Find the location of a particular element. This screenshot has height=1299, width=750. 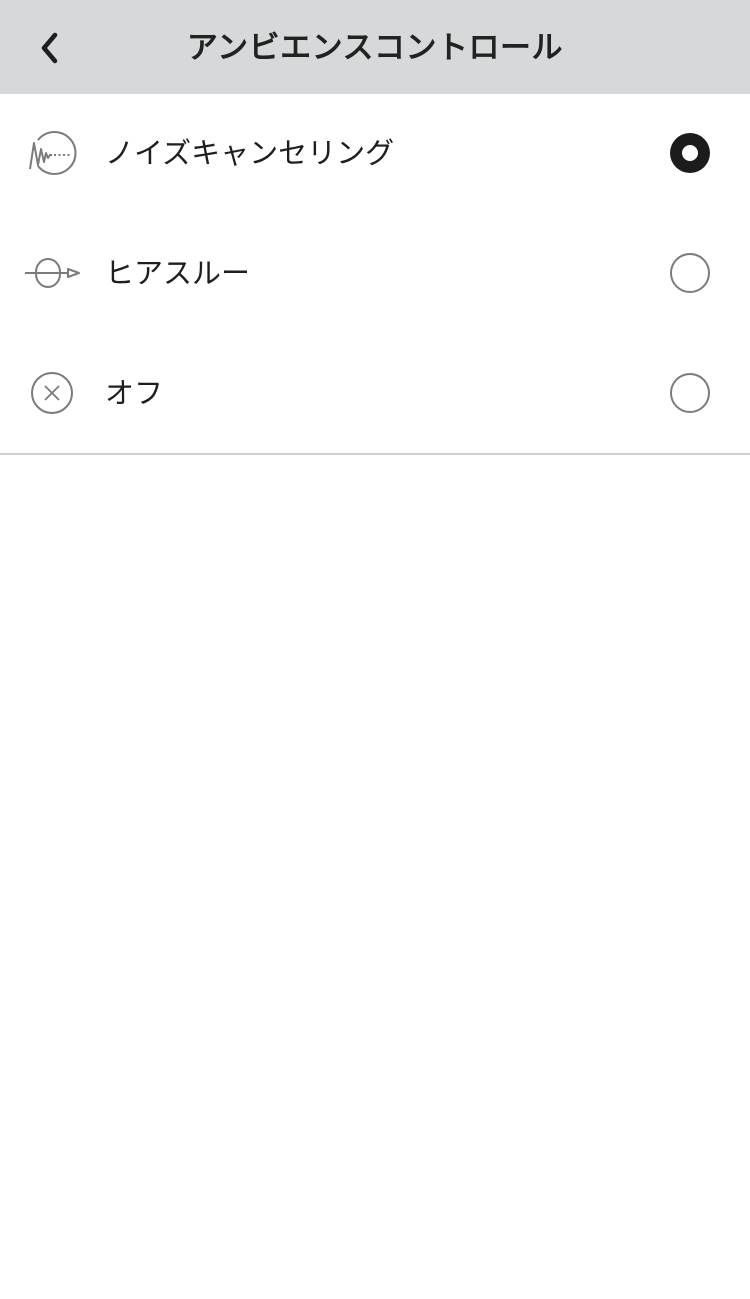

option-noise-cancelling: ノイズキャンセリング is located at coordinates (375, 154).